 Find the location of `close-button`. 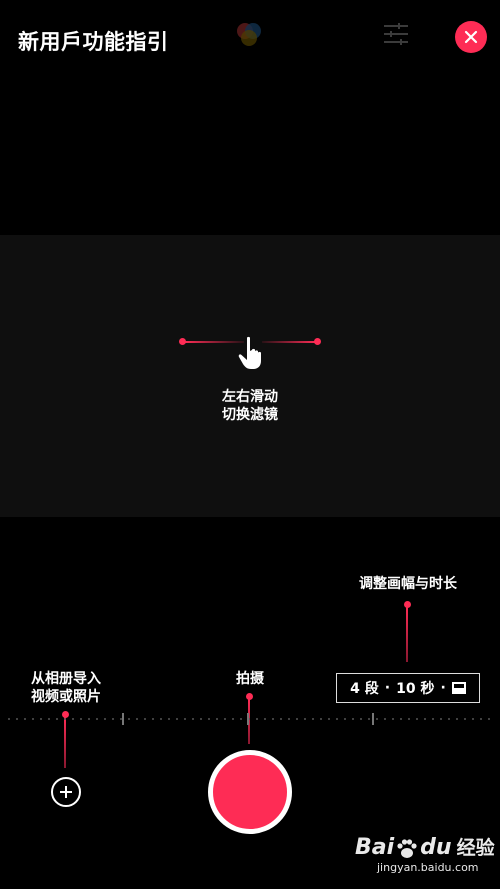

close-button is located at coordinates (471, 37).